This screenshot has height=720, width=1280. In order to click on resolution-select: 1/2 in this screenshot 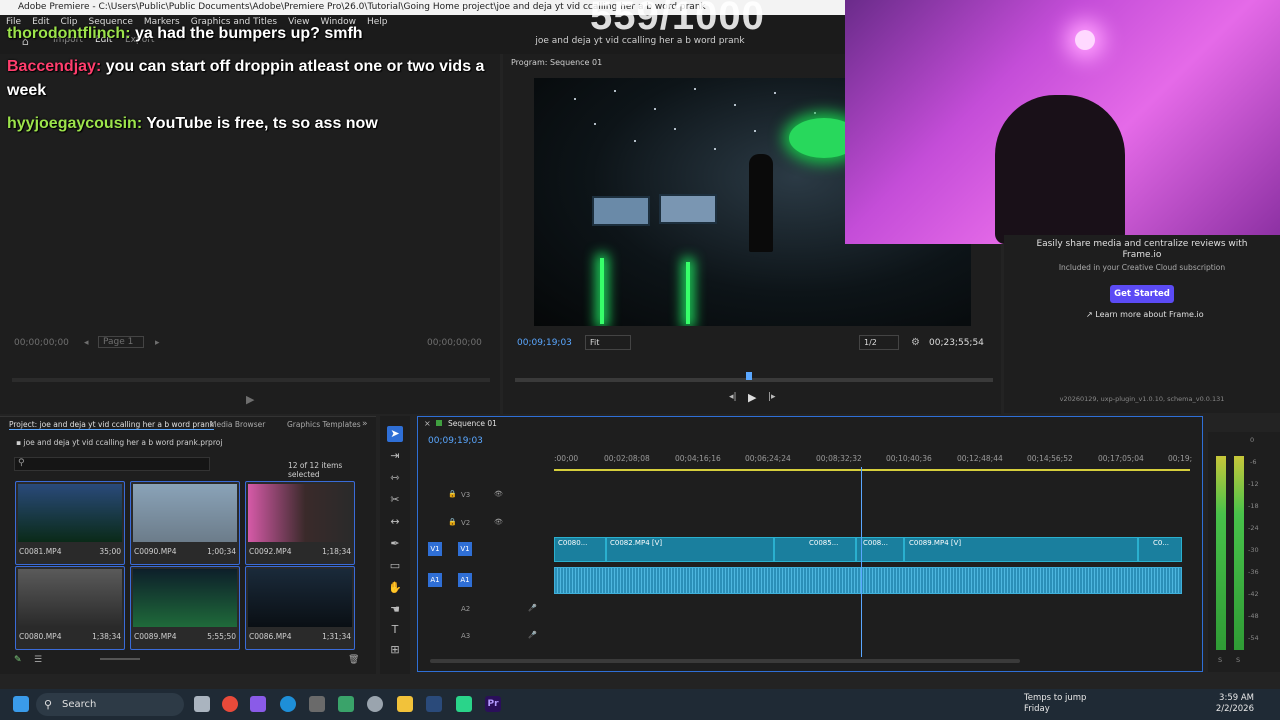, I will do `click(879, 342)`.